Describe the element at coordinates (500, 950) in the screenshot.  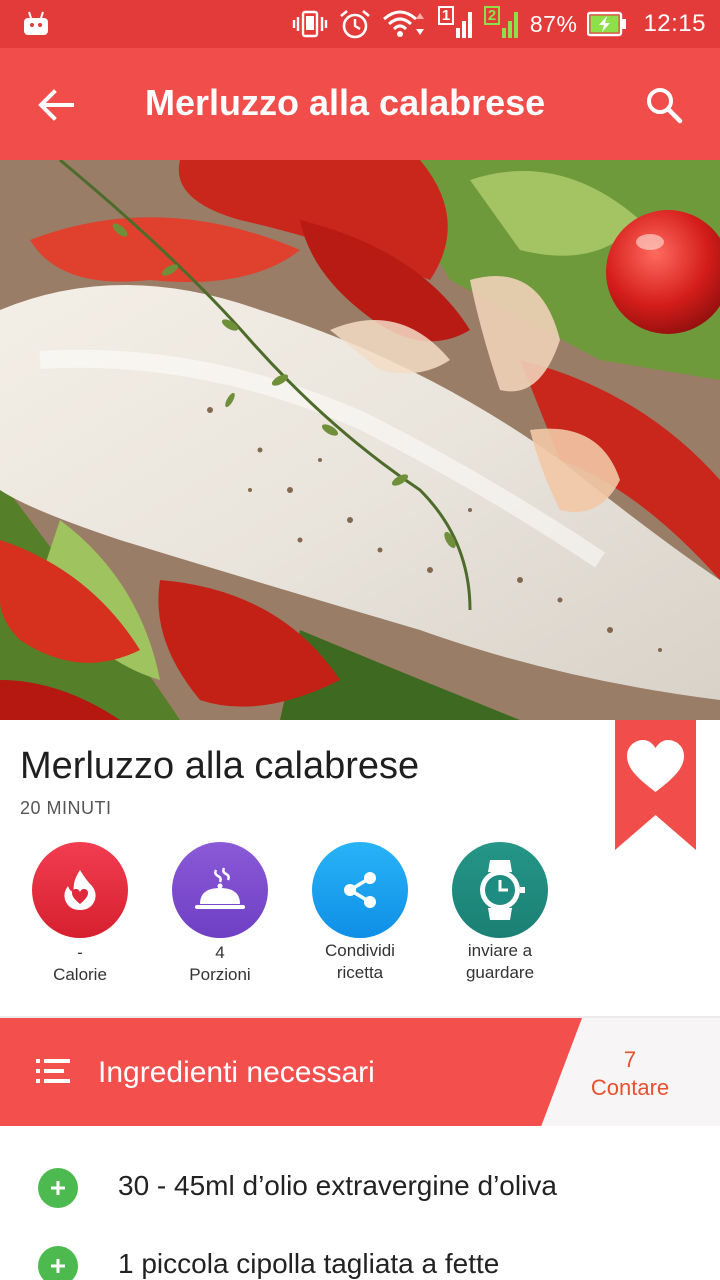
I see `watch-label-line1: inviare a` at that location.